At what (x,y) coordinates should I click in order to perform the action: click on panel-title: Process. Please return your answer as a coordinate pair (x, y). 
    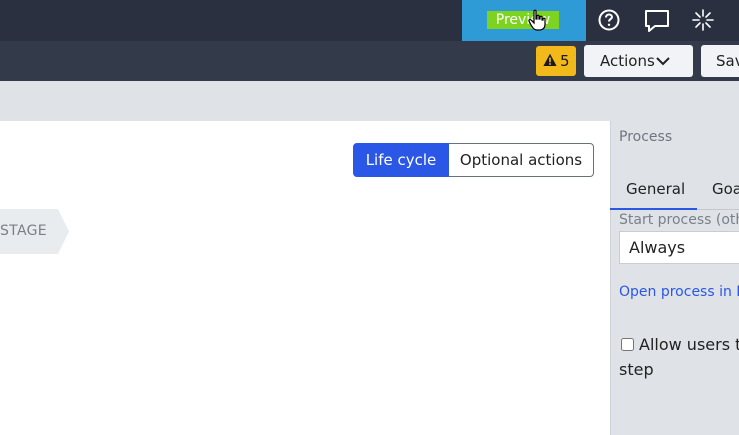
    Looking at the image, I should click on (646, 137).